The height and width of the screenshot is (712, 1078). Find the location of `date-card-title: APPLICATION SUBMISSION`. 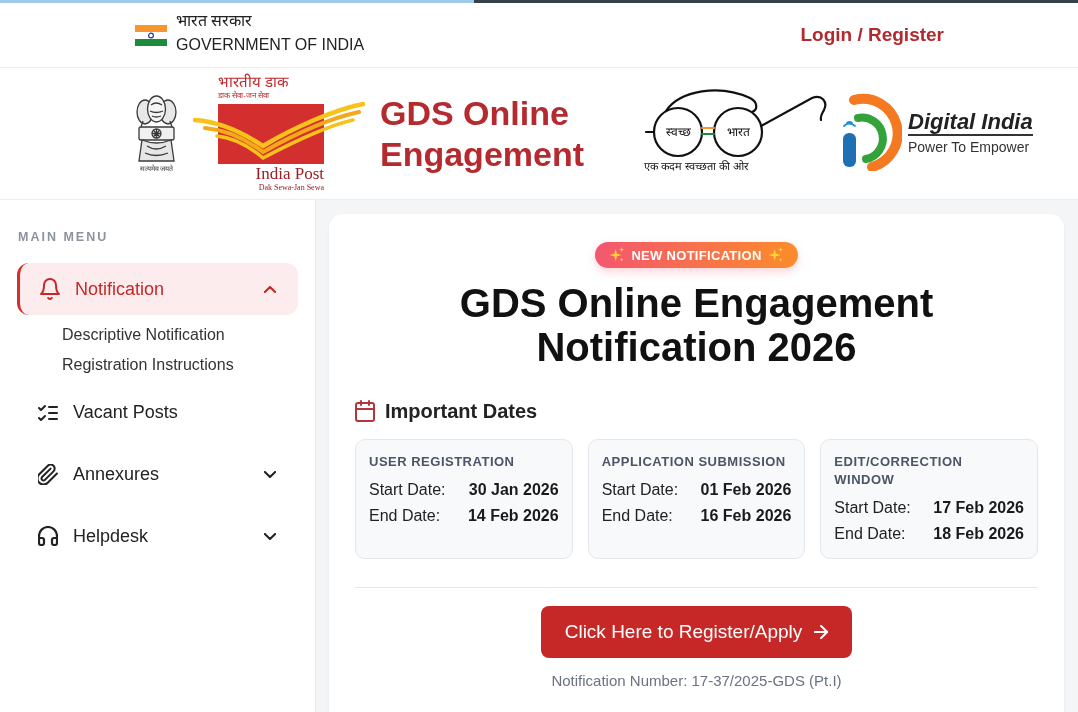

date-card-title: APPLICATION SUBMISSION is located at coordinates (694, 462).